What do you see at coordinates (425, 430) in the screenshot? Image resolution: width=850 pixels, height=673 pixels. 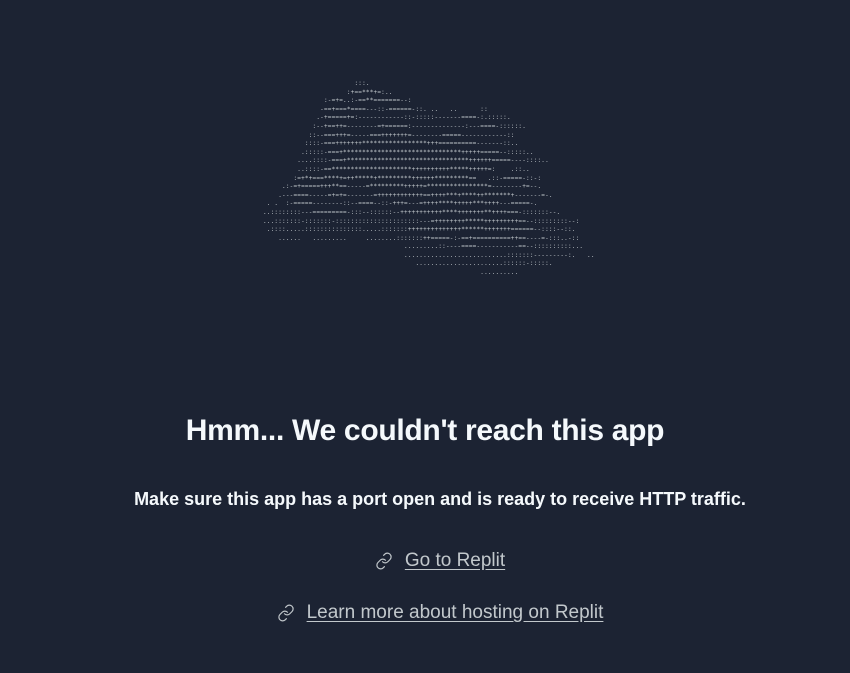 I see `error-title: Hmm... We couldn't reach this app` at bounding box center [425, 430].